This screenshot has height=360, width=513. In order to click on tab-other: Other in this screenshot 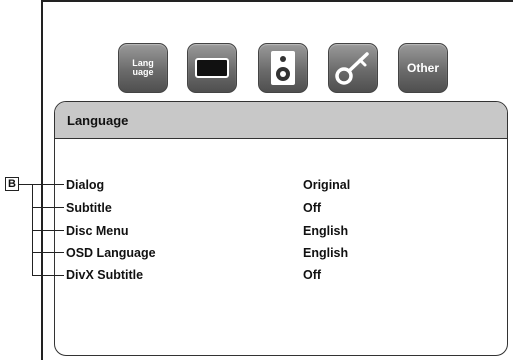, I will do `click(423, 68)`.